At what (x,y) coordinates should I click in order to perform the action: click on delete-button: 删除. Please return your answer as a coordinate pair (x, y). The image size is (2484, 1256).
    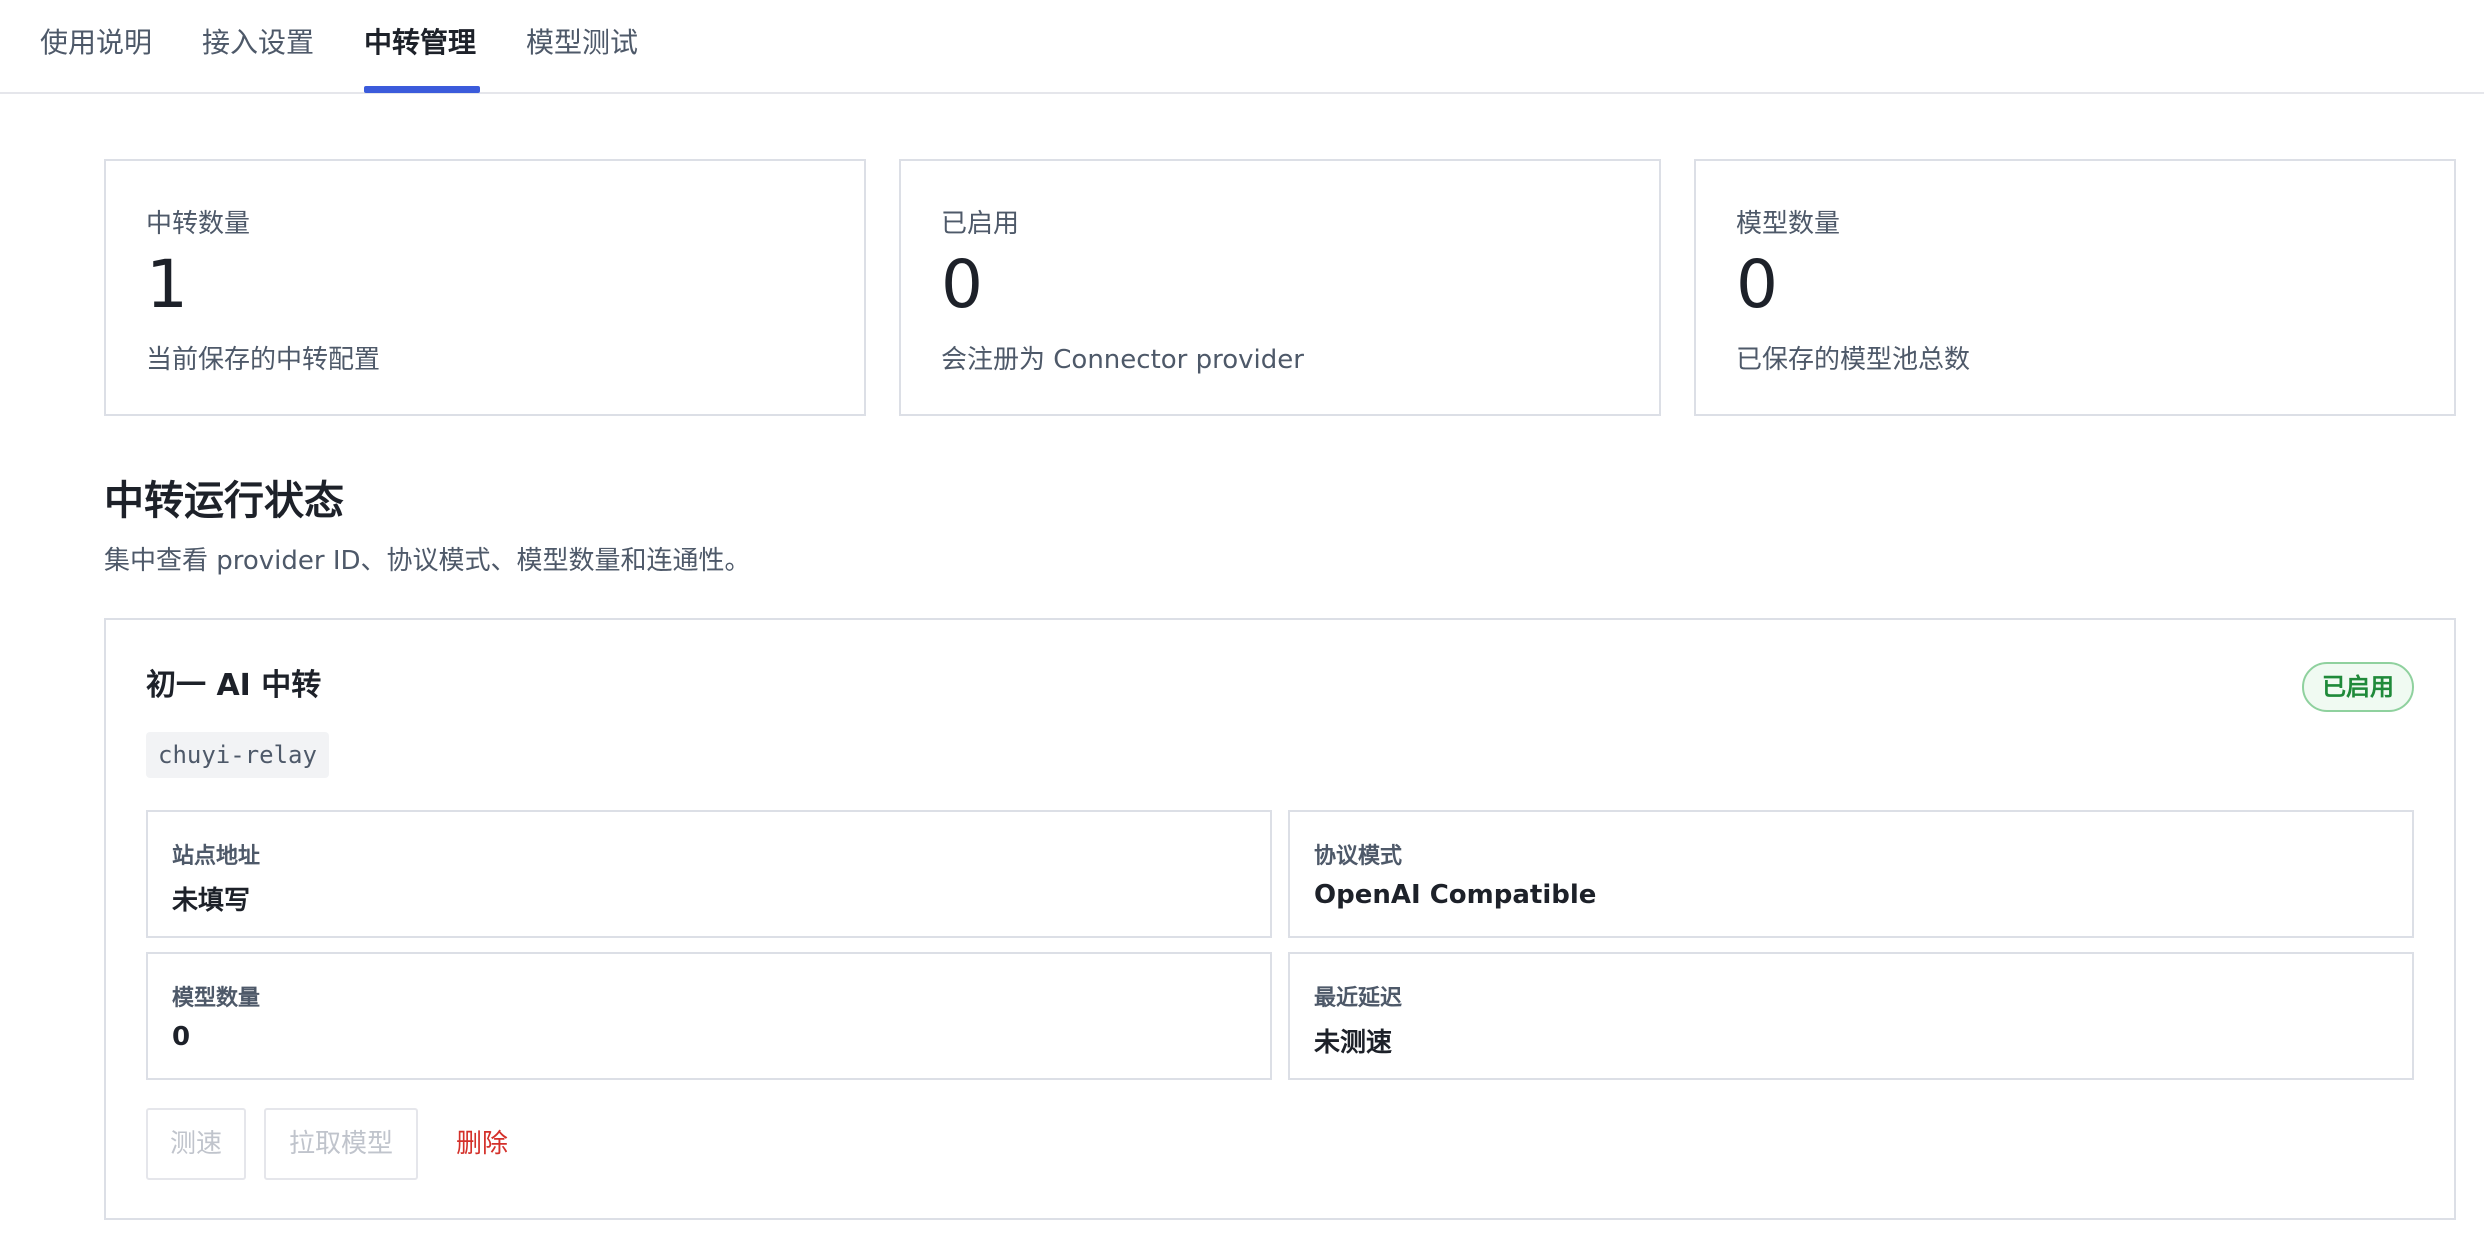
    Looking at the image, I should click on (482, 1144).